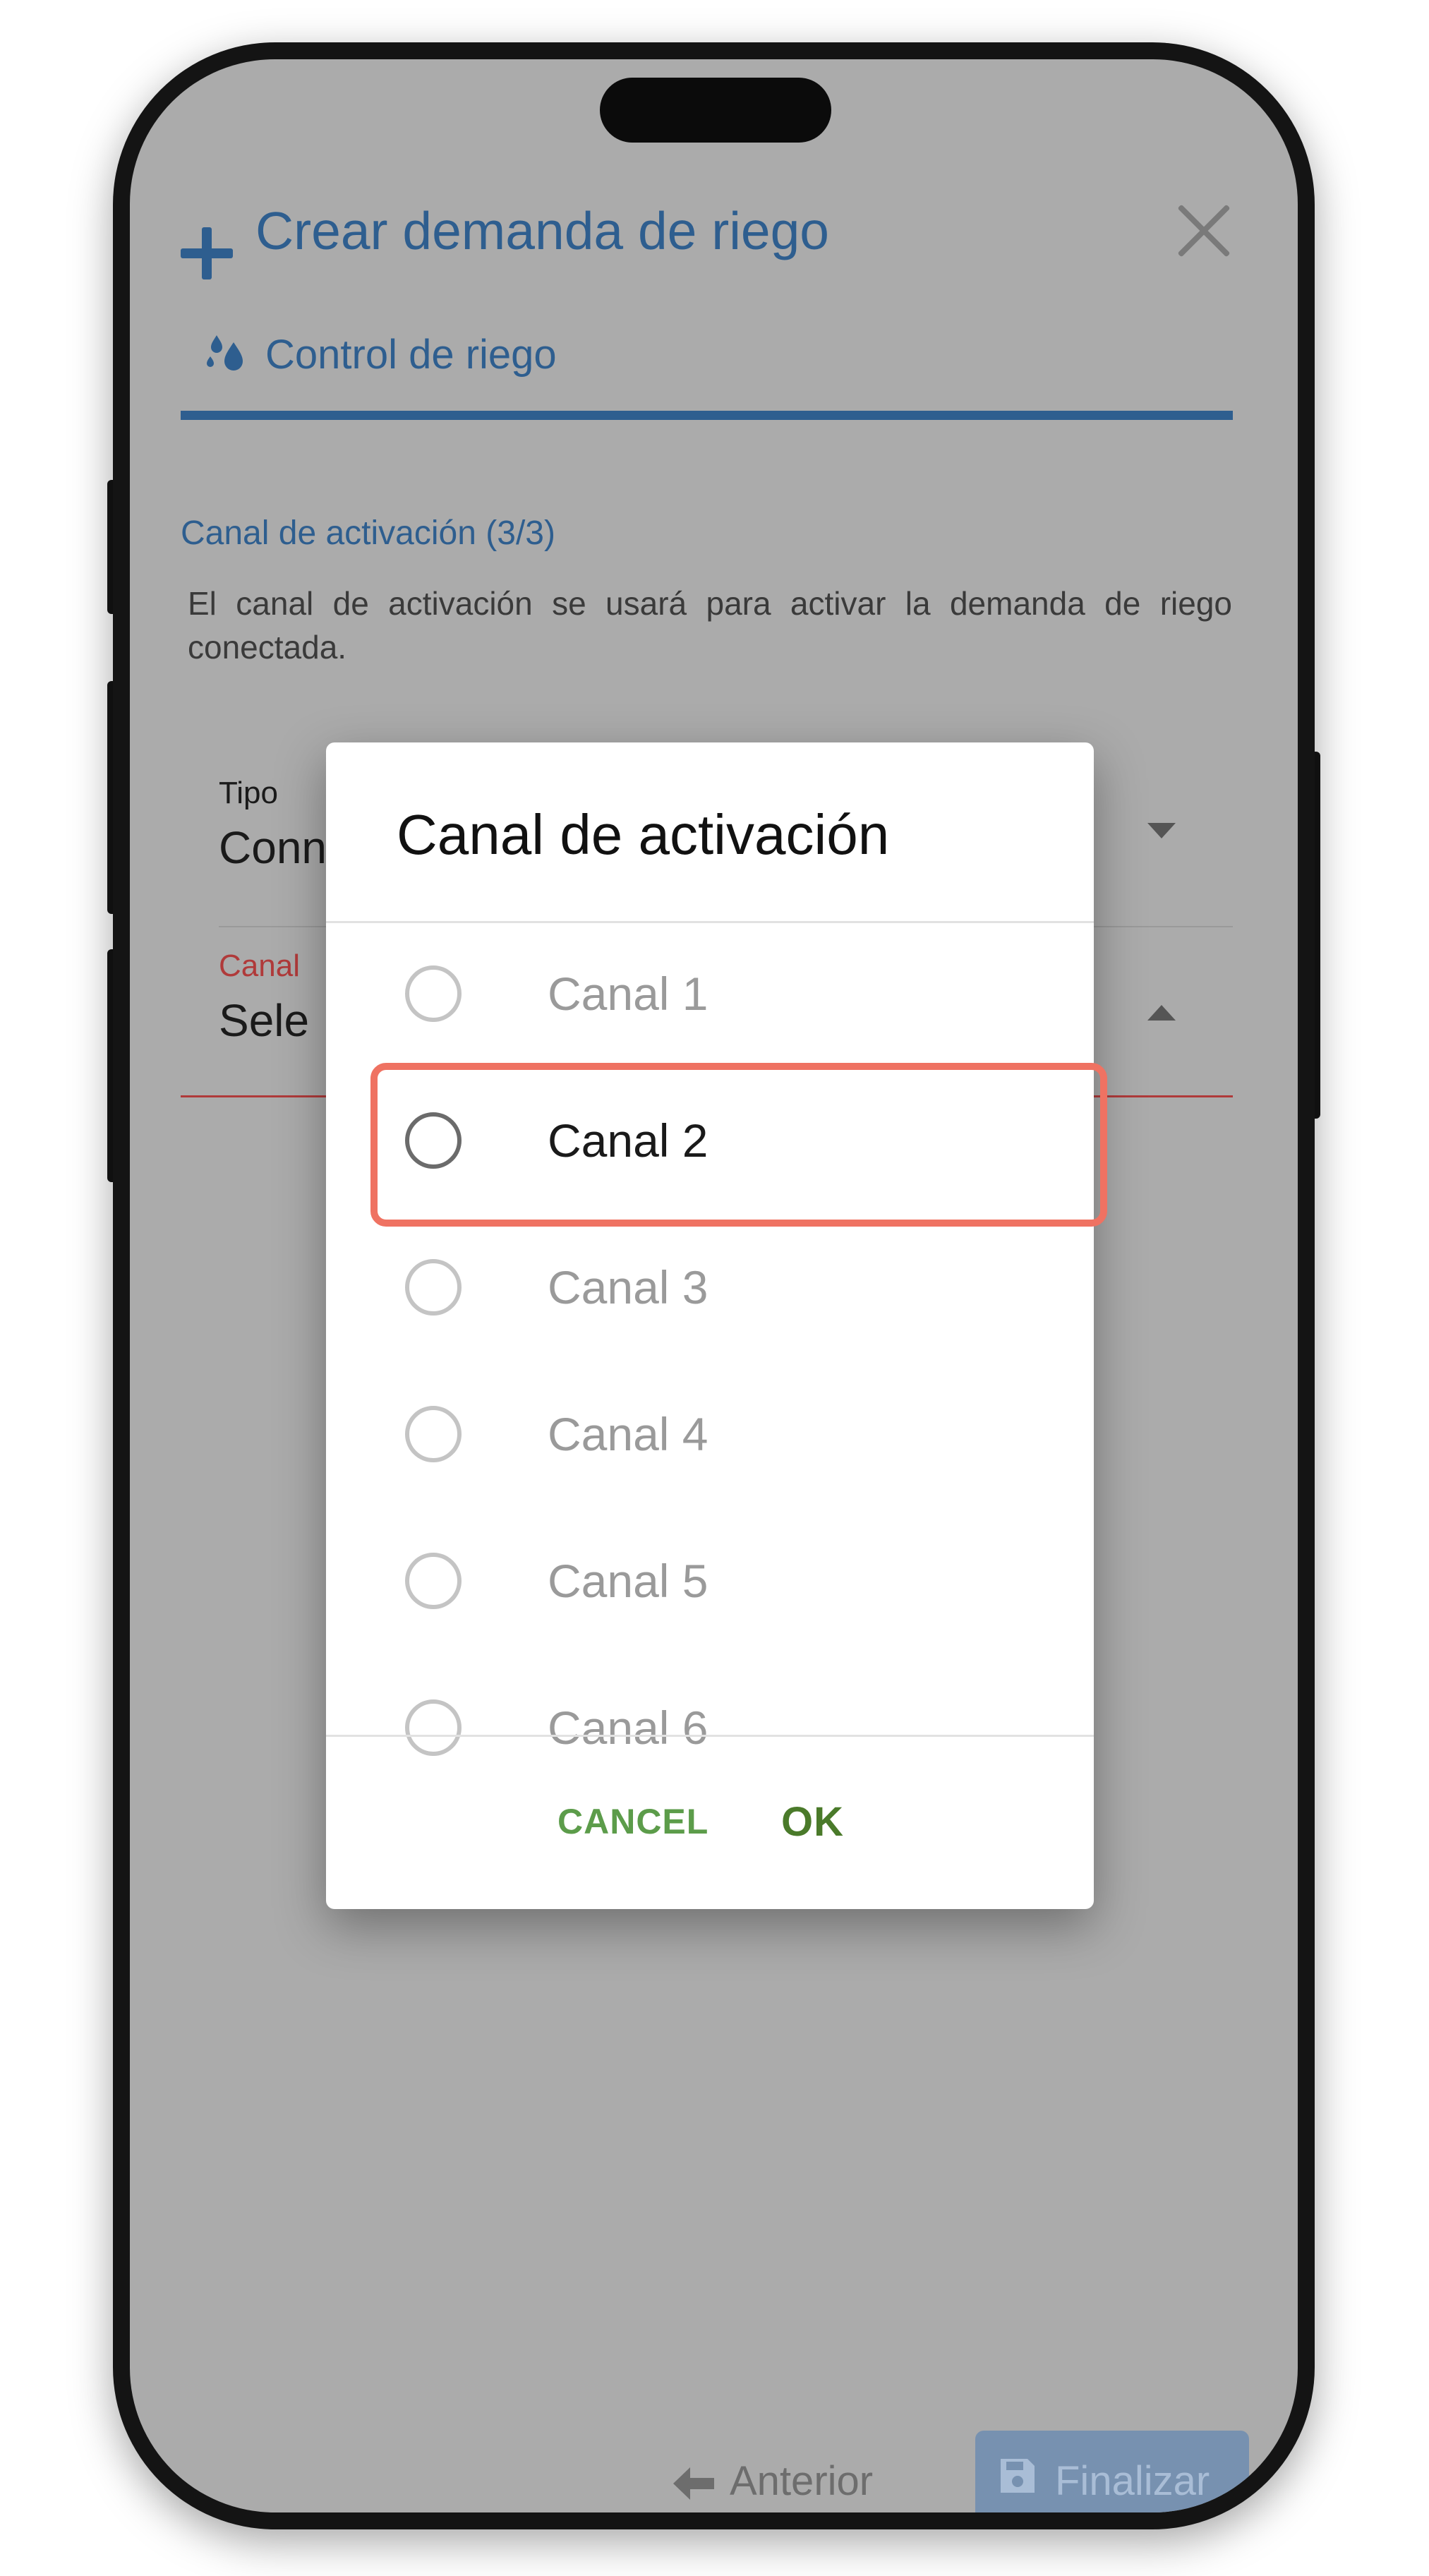 This screenshot has height=2576, width=1429. Describe the element at coordinates (1161, 1013) in the screenshot. I see `caret-up-icon` at that location.